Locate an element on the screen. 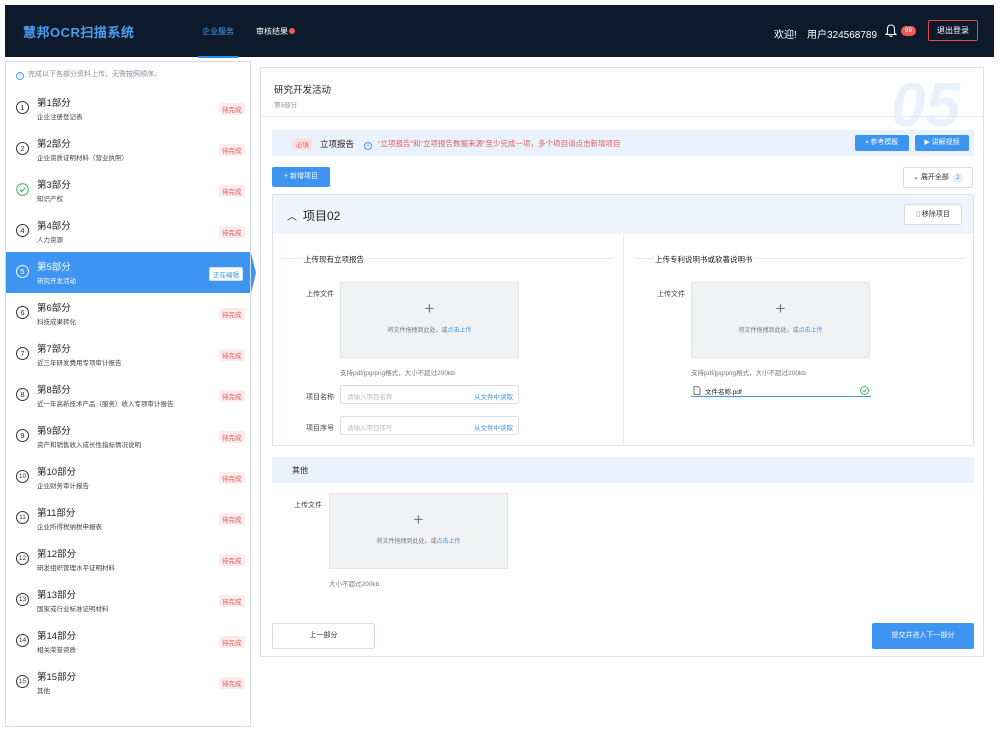  sidebar-item-part-8: 8 第8部分 近一年高新技术产品（服务）收入专项审计报告 待完成 is located at coordinates (128, 395).